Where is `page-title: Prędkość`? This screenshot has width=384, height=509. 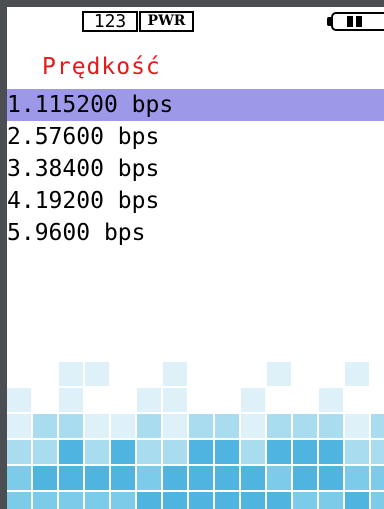 page-title: Prędkość is located at coordinates (101, 67).